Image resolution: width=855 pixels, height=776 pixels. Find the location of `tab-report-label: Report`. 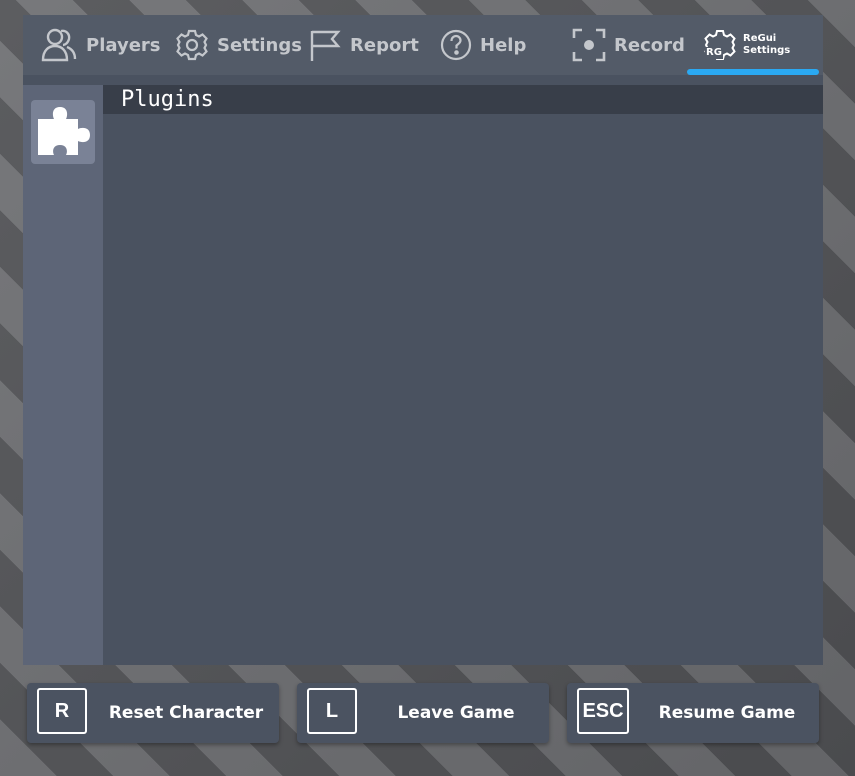

tab-report-label: Report is located at coordinates (384, 45).